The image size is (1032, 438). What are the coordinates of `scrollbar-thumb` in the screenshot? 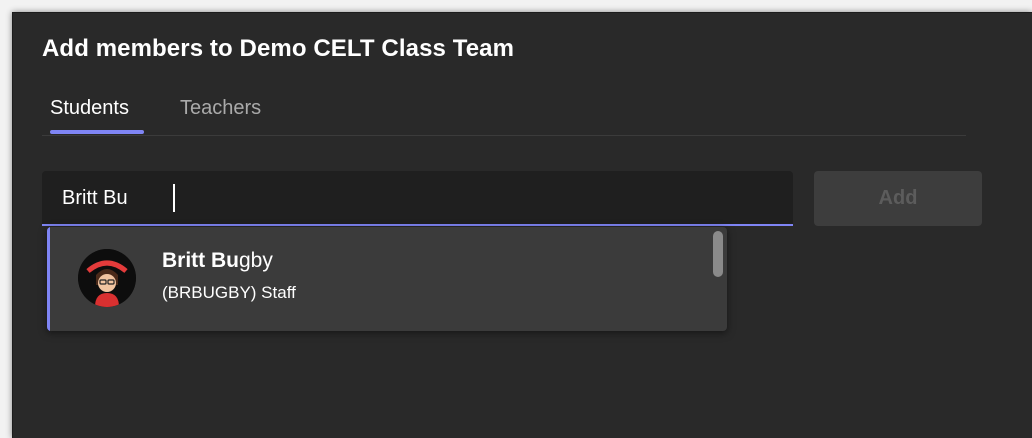 It's located at (718, 254).